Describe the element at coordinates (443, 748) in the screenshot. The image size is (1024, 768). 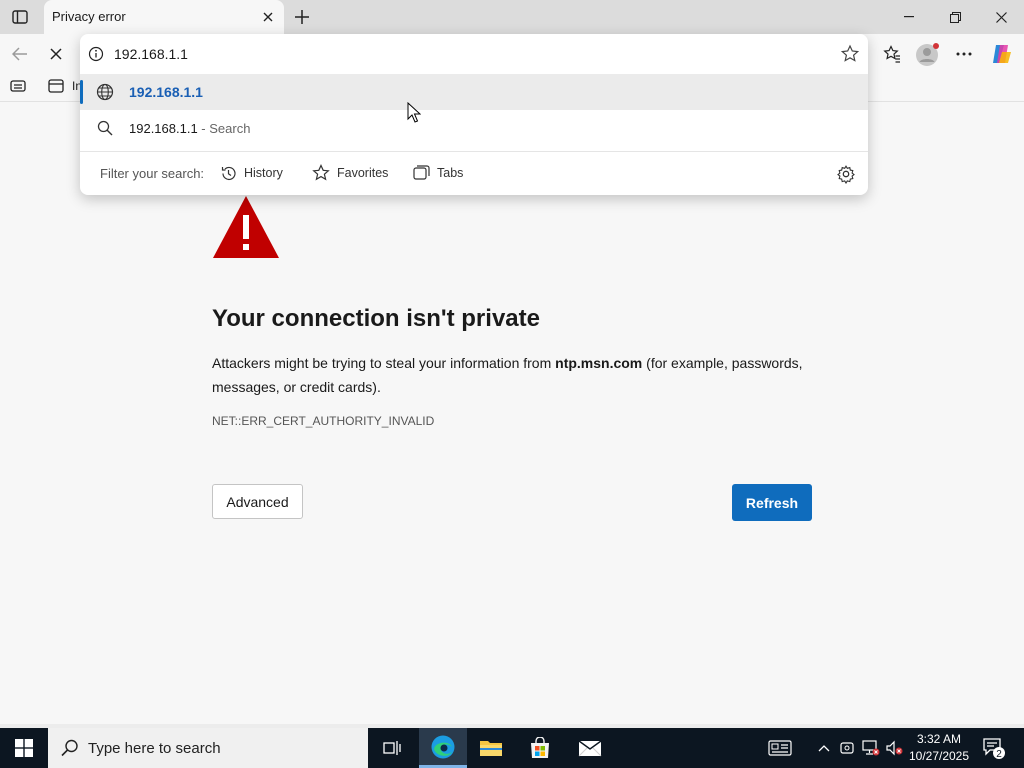
I see `edge-browser-taskbar-icon` at that location.